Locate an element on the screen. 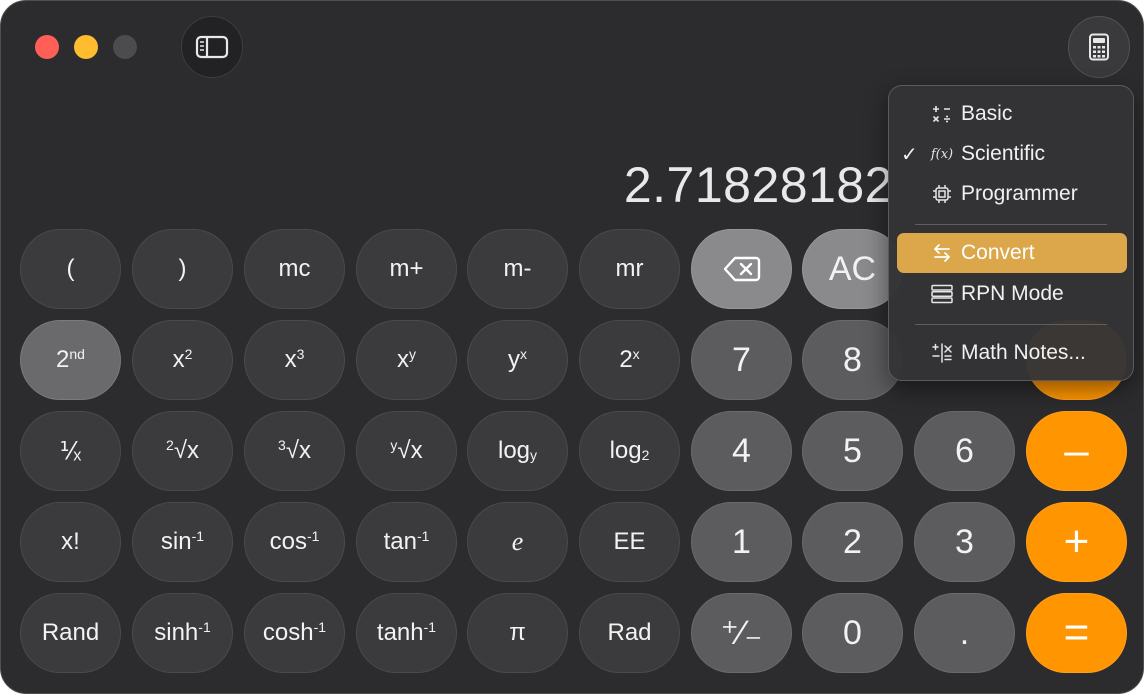  open-paren-key: ( is located at coordinates (70, 269).